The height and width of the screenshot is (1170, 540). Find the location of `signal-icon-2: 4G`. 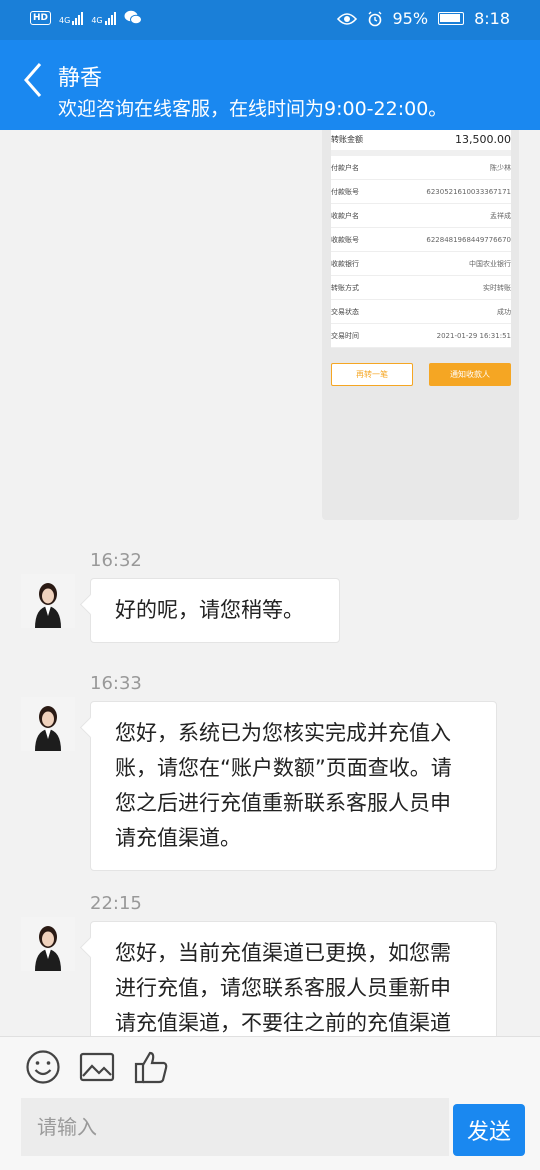

signal-icon-2: 4G is located at coordinates (103, 18).